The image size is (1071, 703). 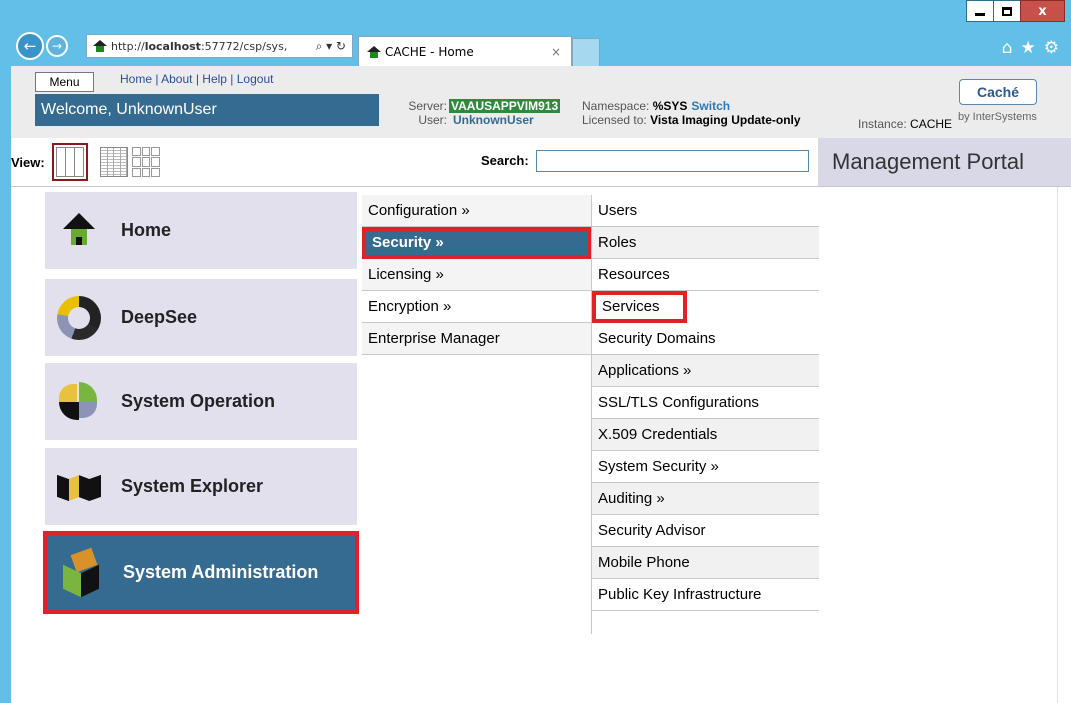 I want to click on back-button: ←, so click(x=30, y=46).